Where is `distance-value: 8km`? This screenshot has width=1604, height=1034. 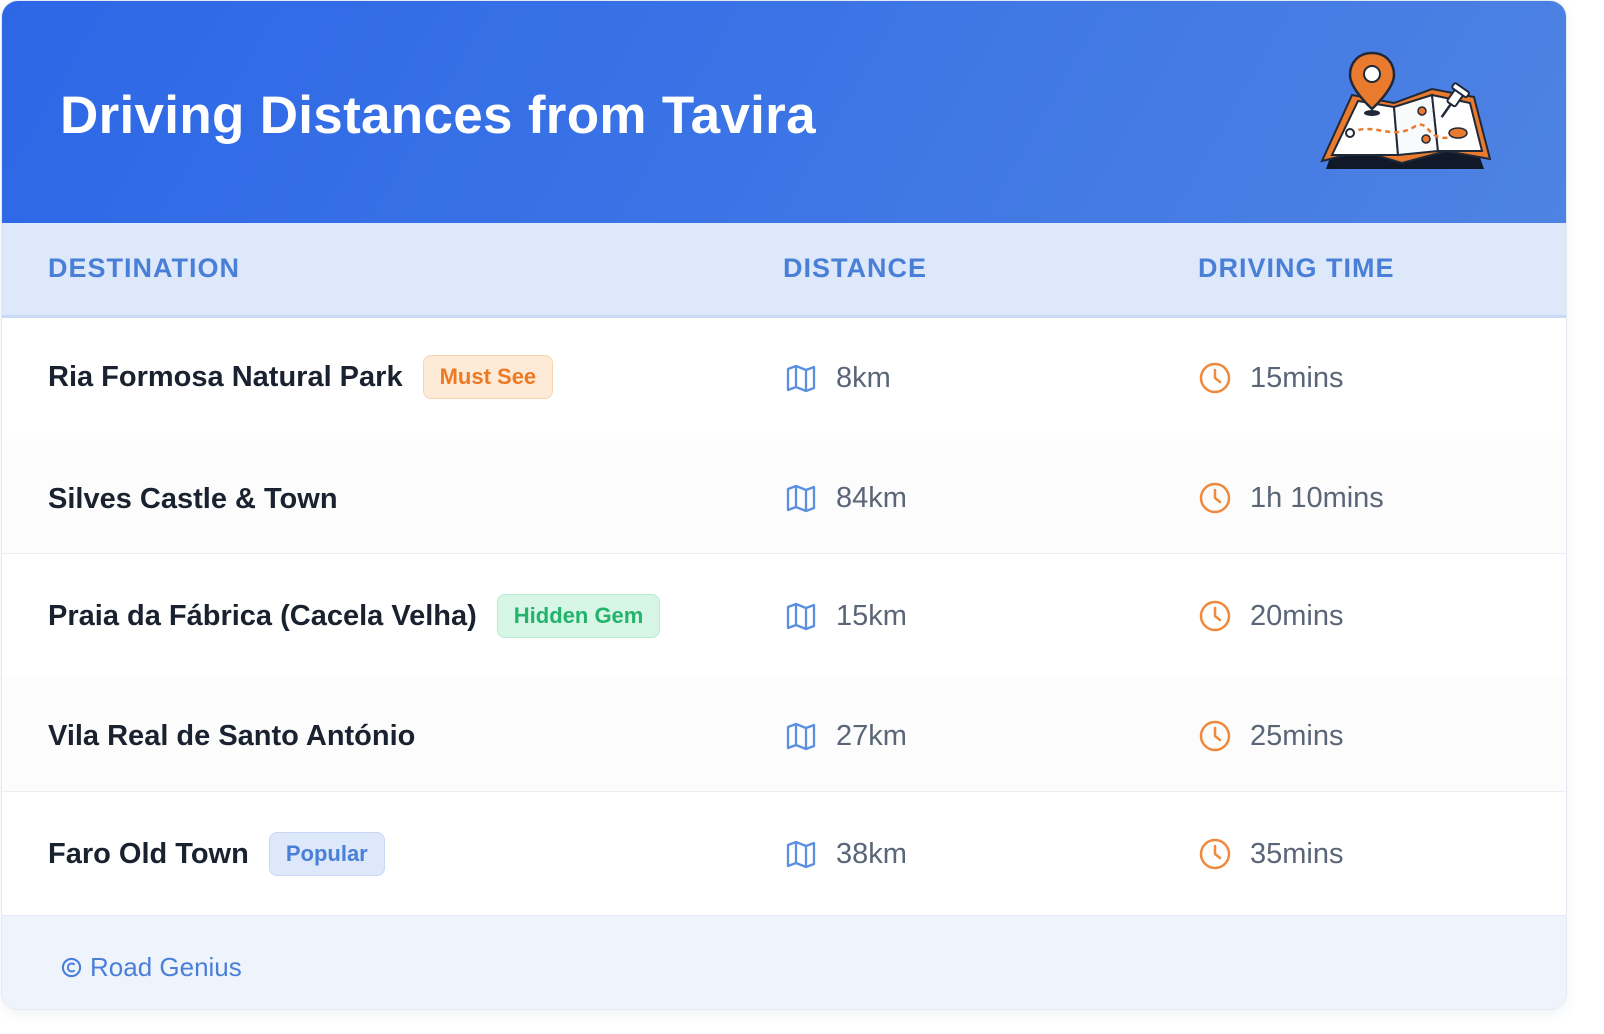 distance-value: 8km is located at coordinates (863, 377).